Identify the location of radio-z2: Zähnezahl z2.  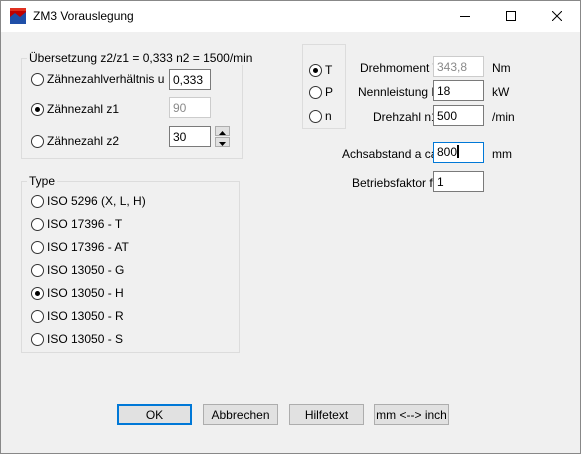
(75, 141).